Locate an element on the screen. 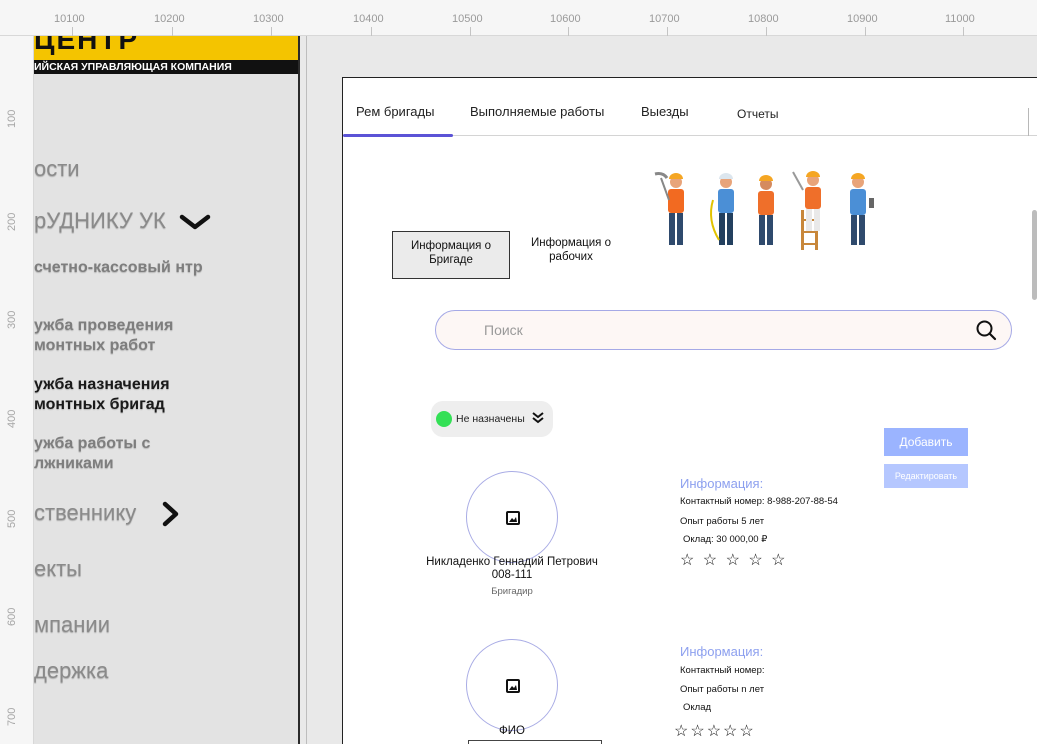 The height and width of the screenshot is (744, 1037). chevron-right-icon is located at coordinates (171, 514).